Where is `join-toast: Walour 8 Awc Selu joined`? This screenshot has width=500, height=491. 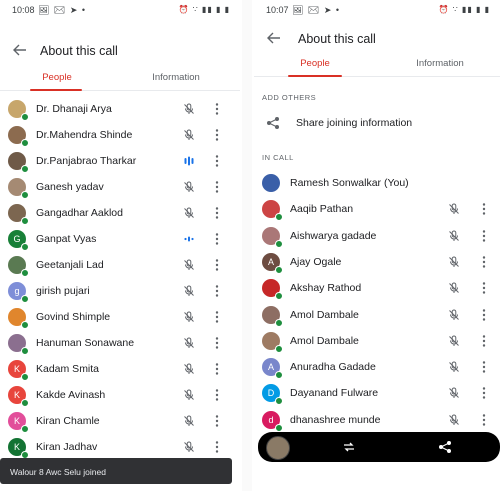
join-toast: Walour 8 Awc Selu joined is located at coordinates (116, 471).